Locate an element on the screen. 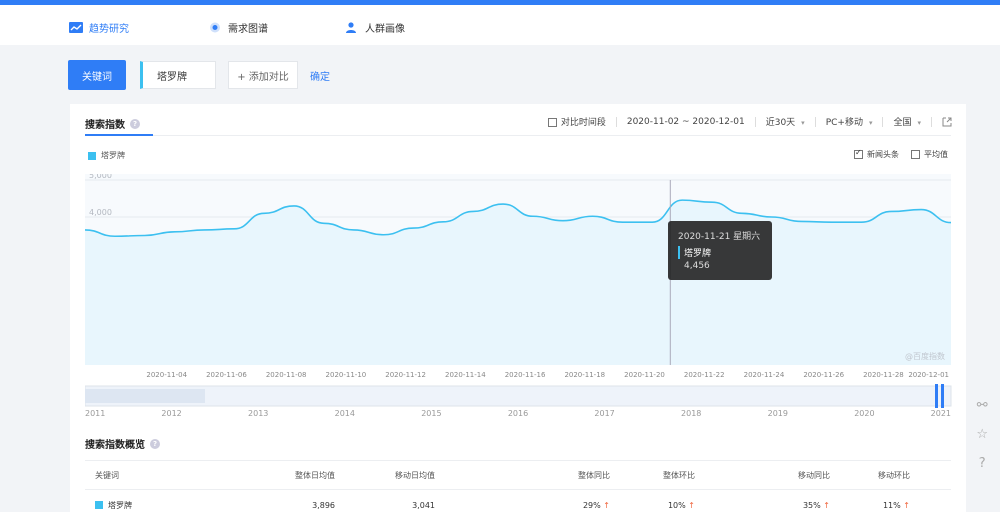 This screenshot has width=1000, height=512. region-select: 全国 ▾ is located at coordinates (907, 121).